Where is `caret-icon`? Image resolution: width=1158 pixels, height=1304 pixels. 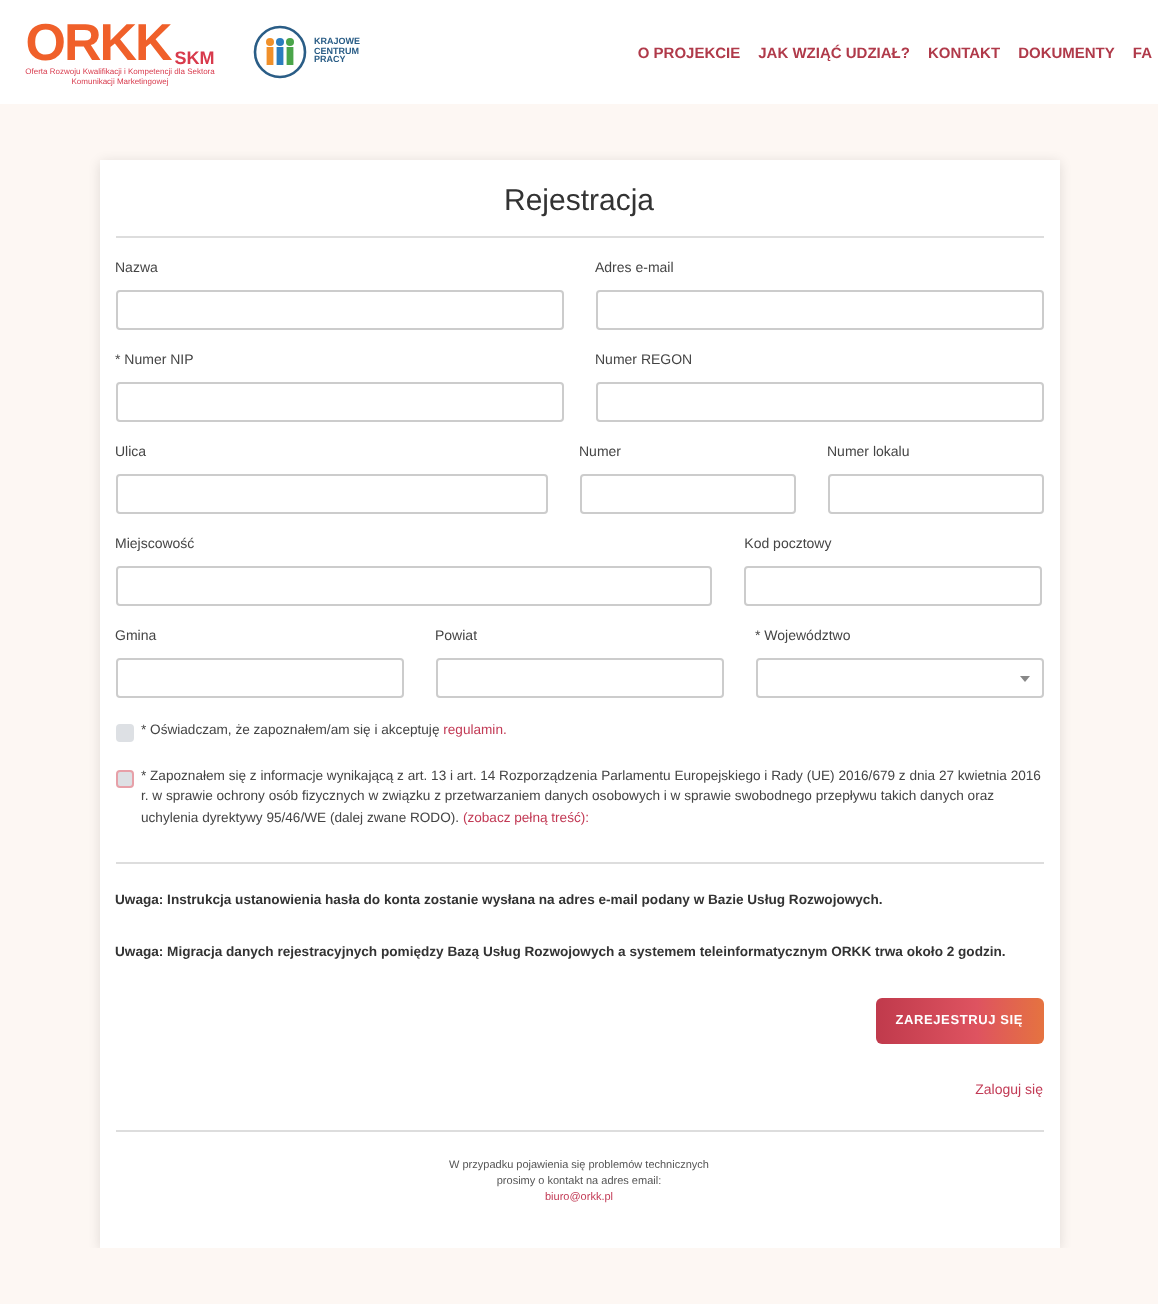
caret-icon is located at coordinates (1024, 678).